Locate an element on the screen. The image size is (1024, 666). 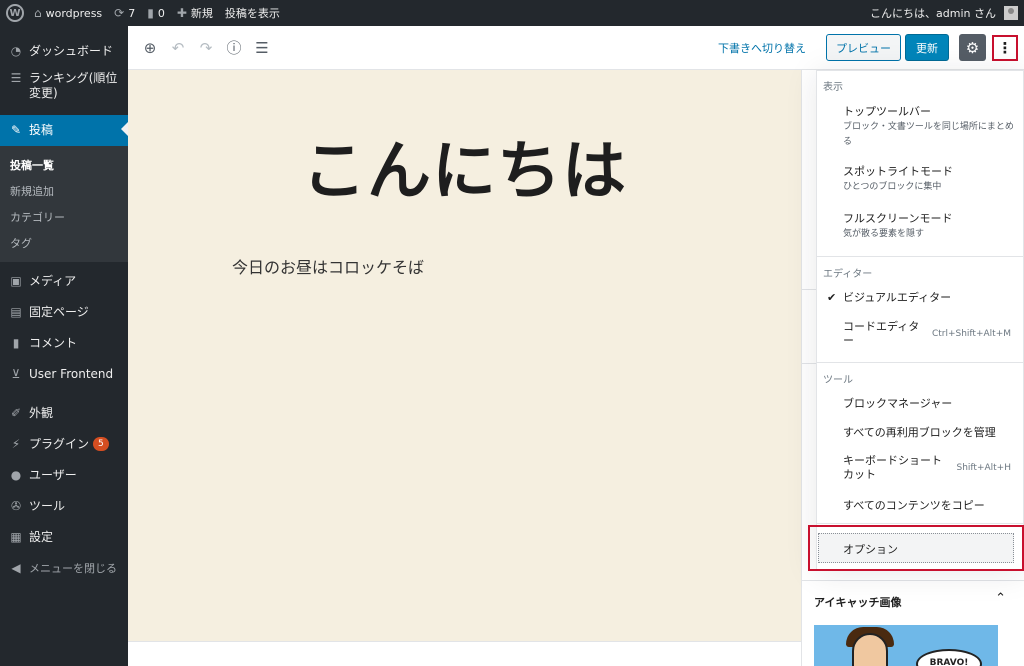
my-account-link: こんにちは、admin さん is located at coordinates (944, 13).